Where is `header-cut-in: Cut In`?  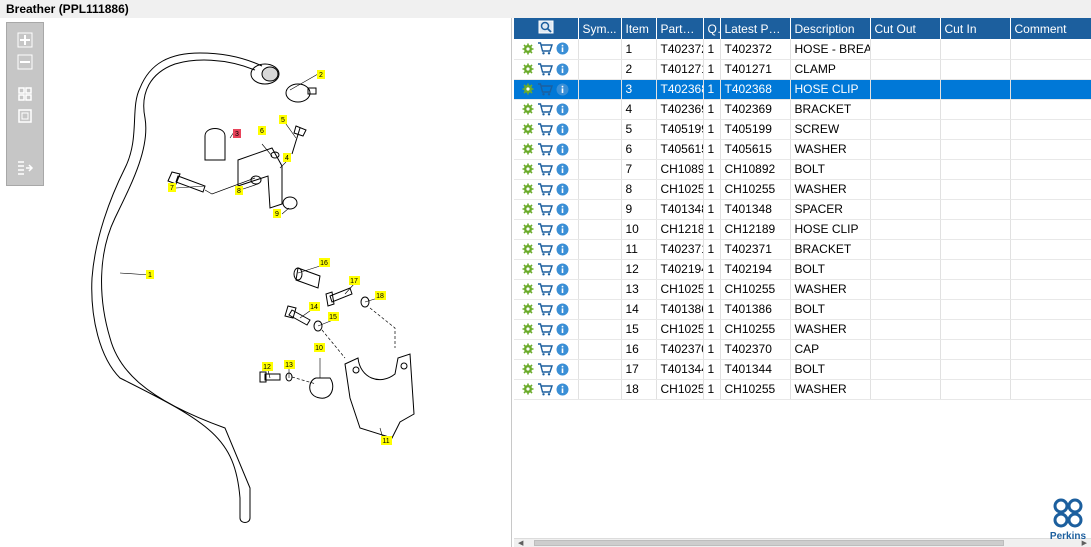 header-cut-in: Cut In is located at coordinates (975, 28).